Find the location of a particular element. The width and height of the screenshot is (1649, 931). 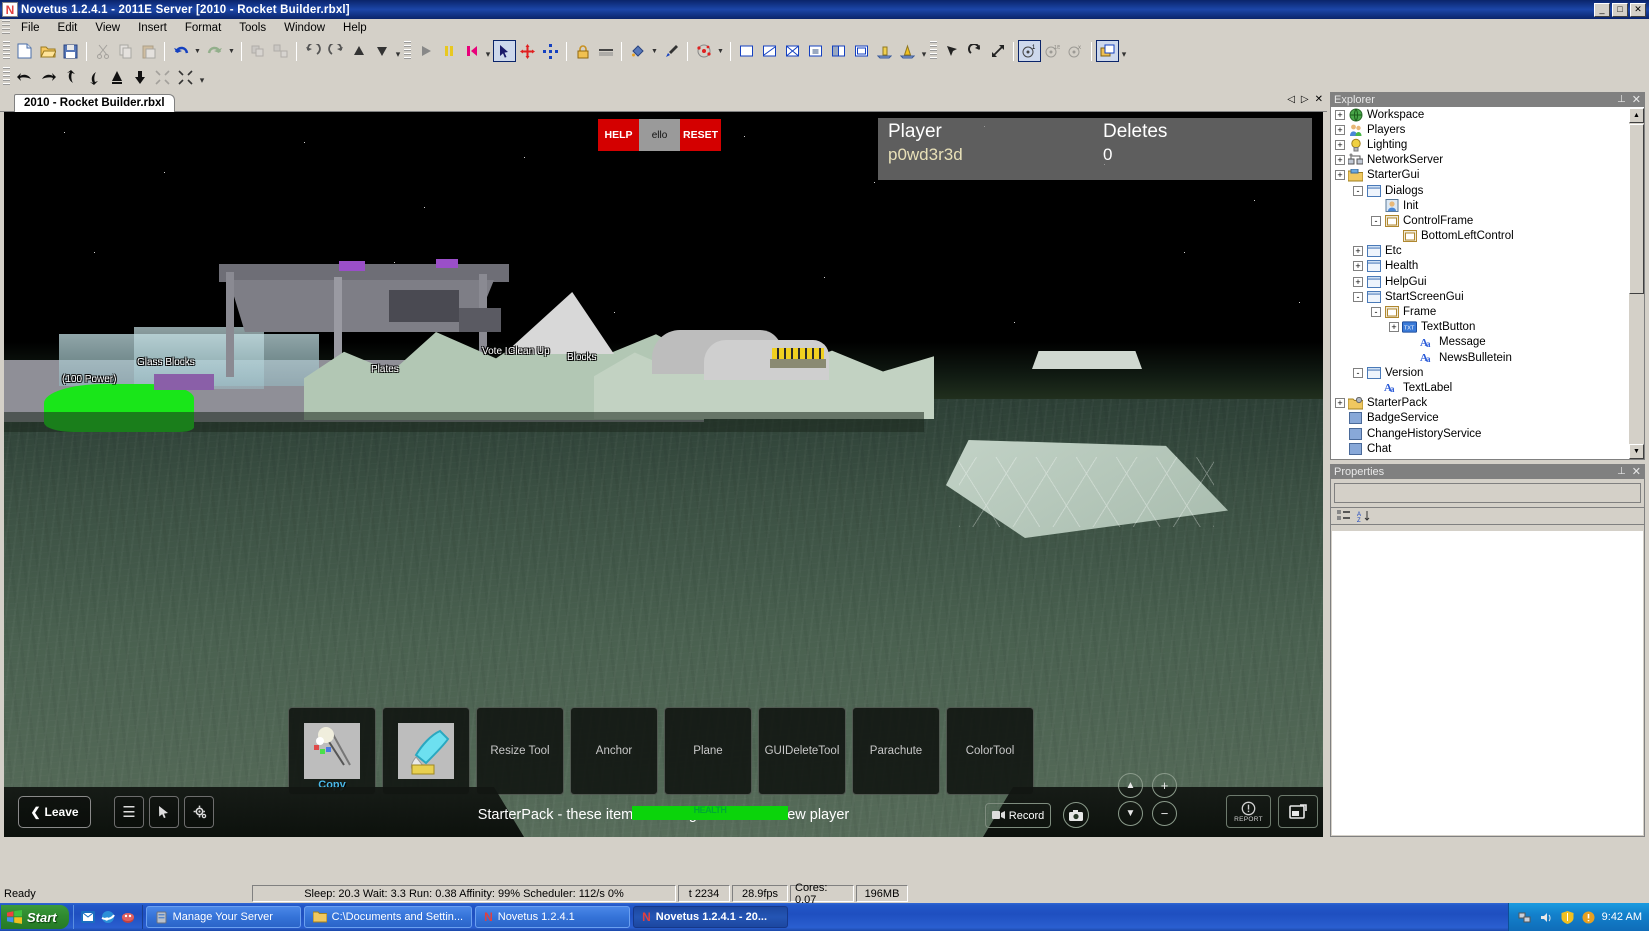

collapse-icon is located at coordinates (162, 77).